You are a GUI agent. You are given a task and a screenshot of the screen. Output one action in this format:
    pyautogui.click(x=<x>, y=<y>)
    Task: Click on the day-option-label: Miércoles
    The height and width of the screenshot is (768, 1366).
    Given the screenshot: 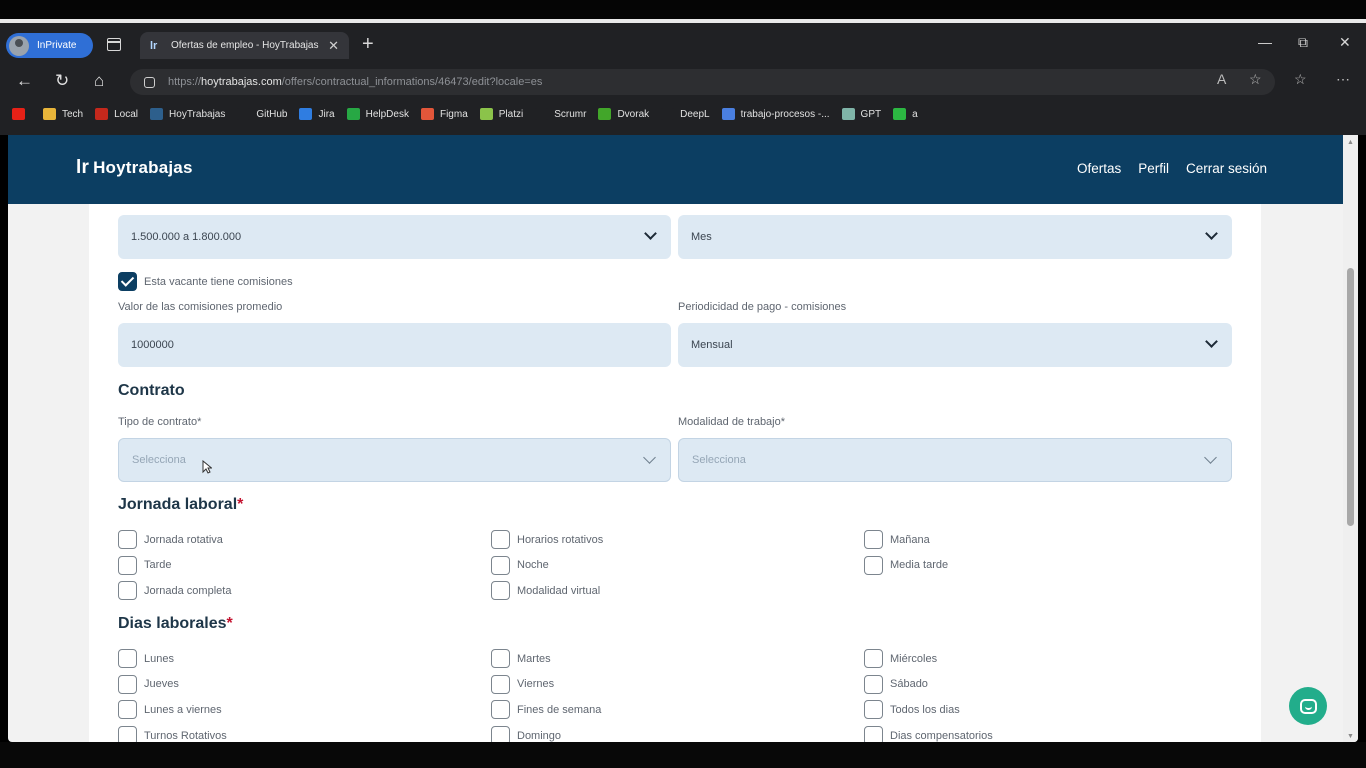 What is the action you would take?
    pyautogui.click(x=914, y=658)
    